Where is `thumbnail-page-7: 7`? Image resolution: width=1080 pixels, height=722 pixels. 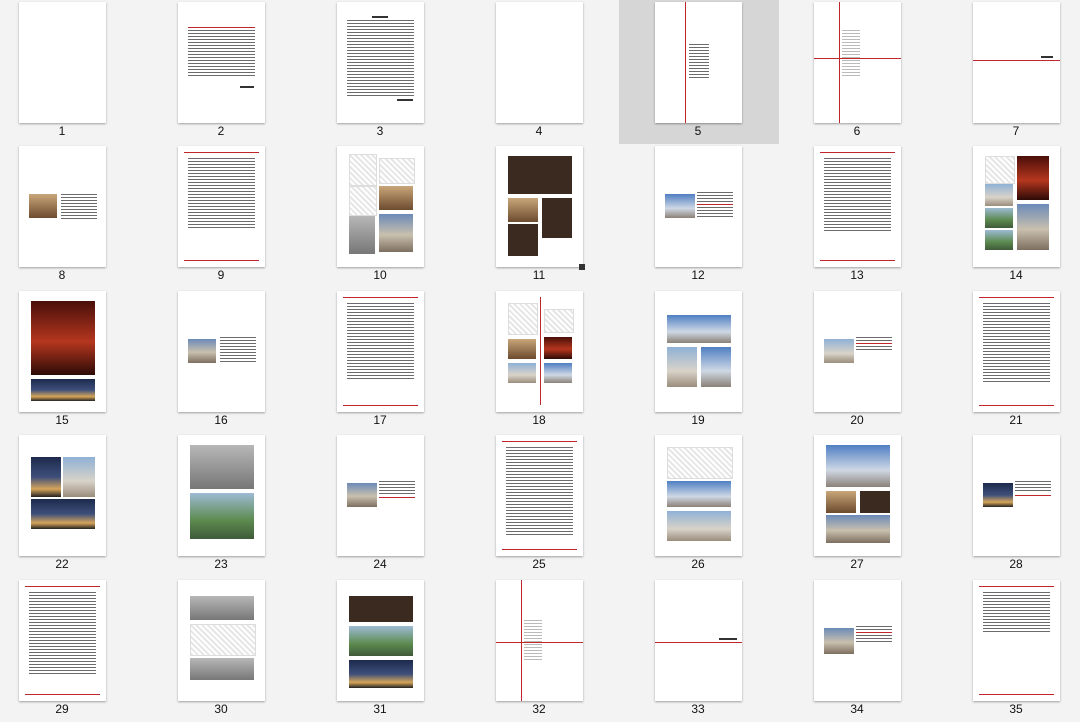
thumbnail-page-7: 7 is located at coordinates (1017, 72).